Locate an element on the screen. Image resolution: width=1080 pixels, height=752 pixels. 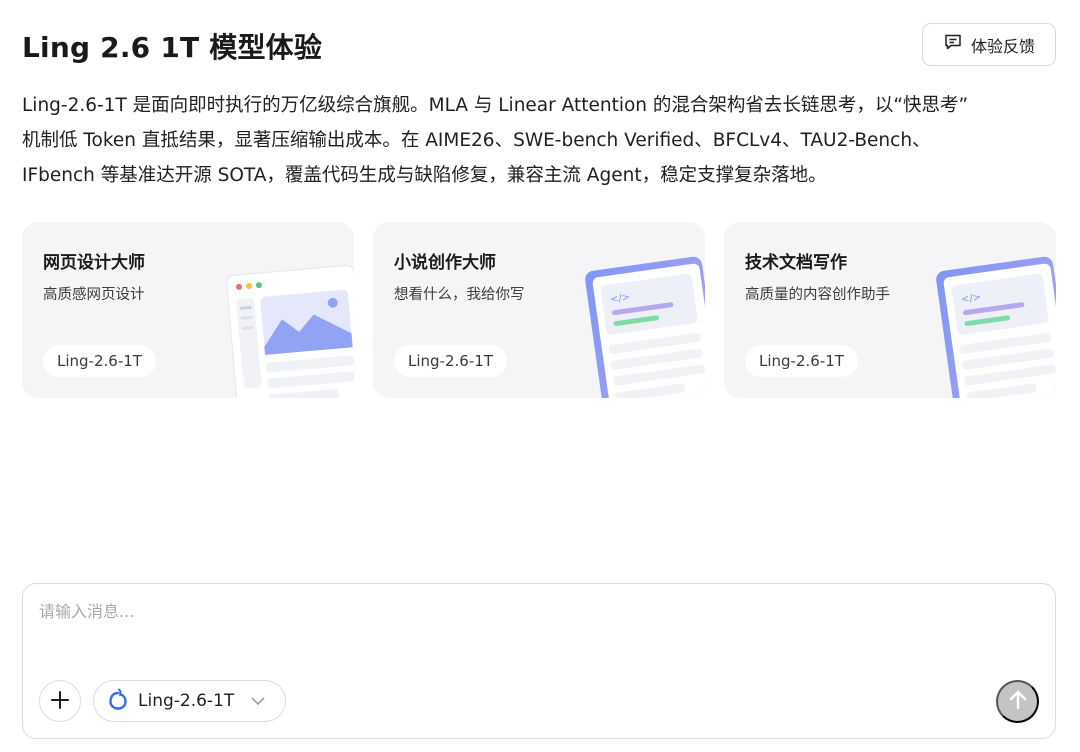
model-selector-label: Ling-2.6-1T is located at coordinates (186, 701).